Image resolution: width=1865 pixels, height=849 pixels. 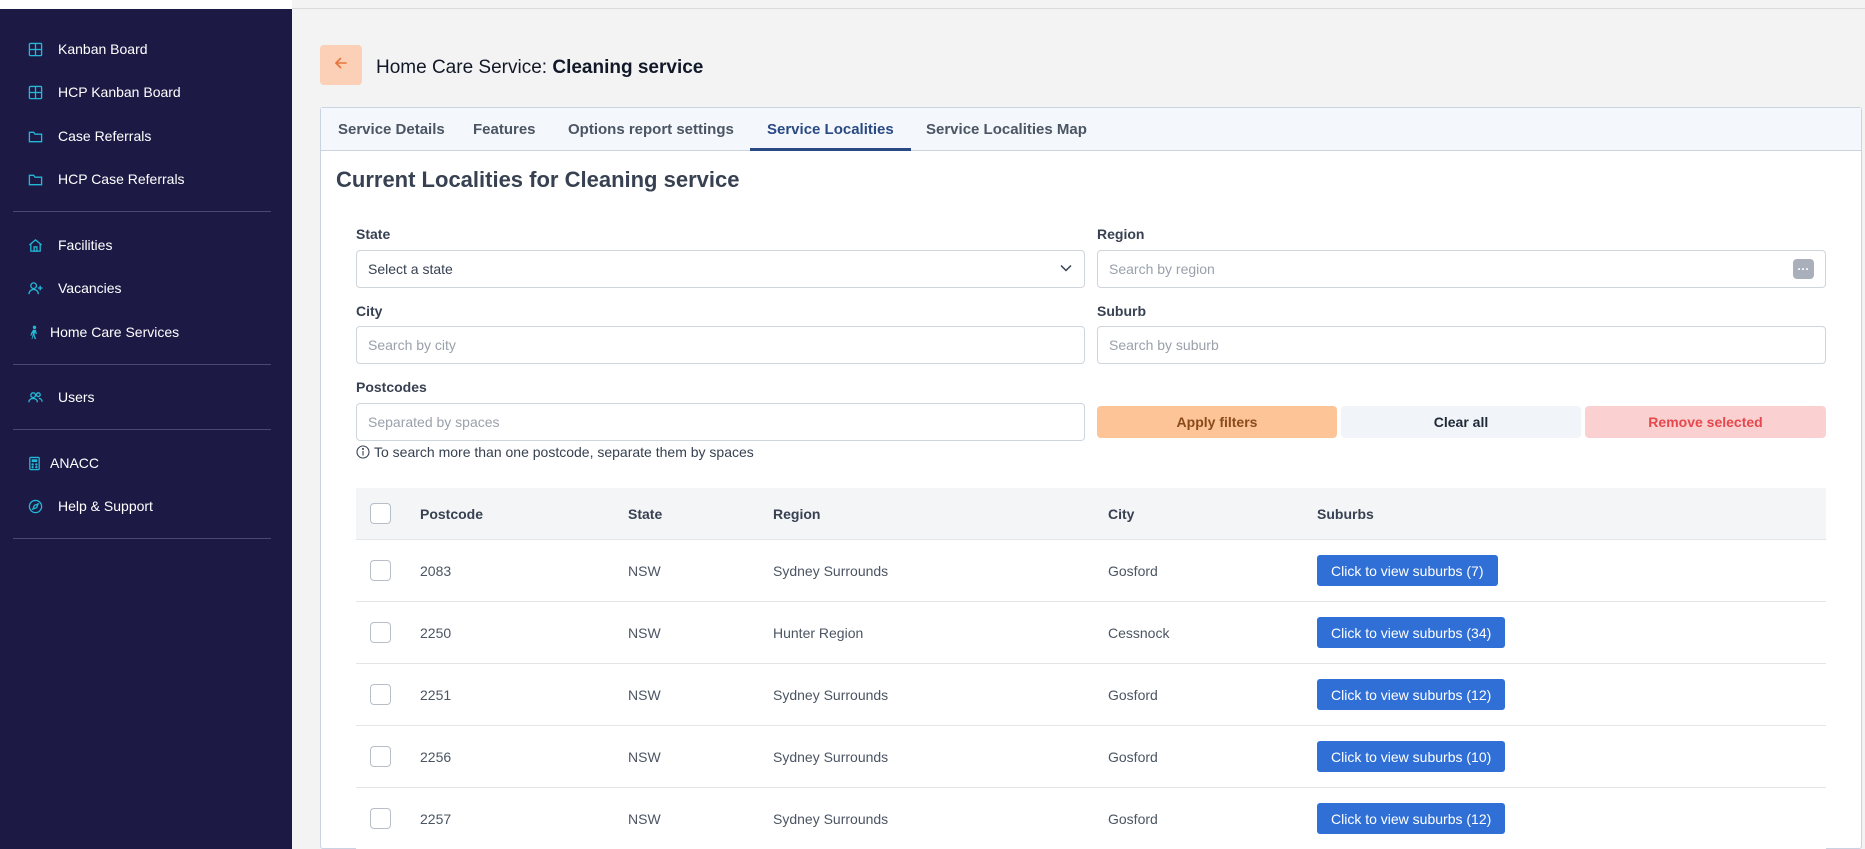 I want to click on sidebar-item-users: Users, so click(x=60, y=397).